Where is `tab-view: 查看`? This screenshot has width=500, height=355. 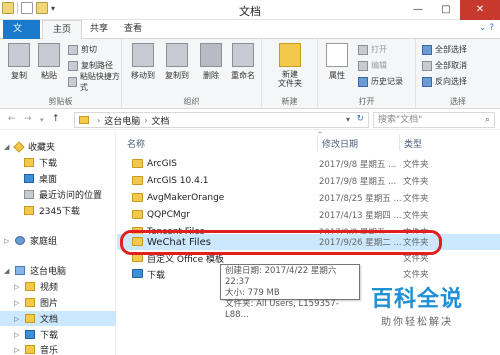
tab-view: 查看 is located at coordinates (133, 29).